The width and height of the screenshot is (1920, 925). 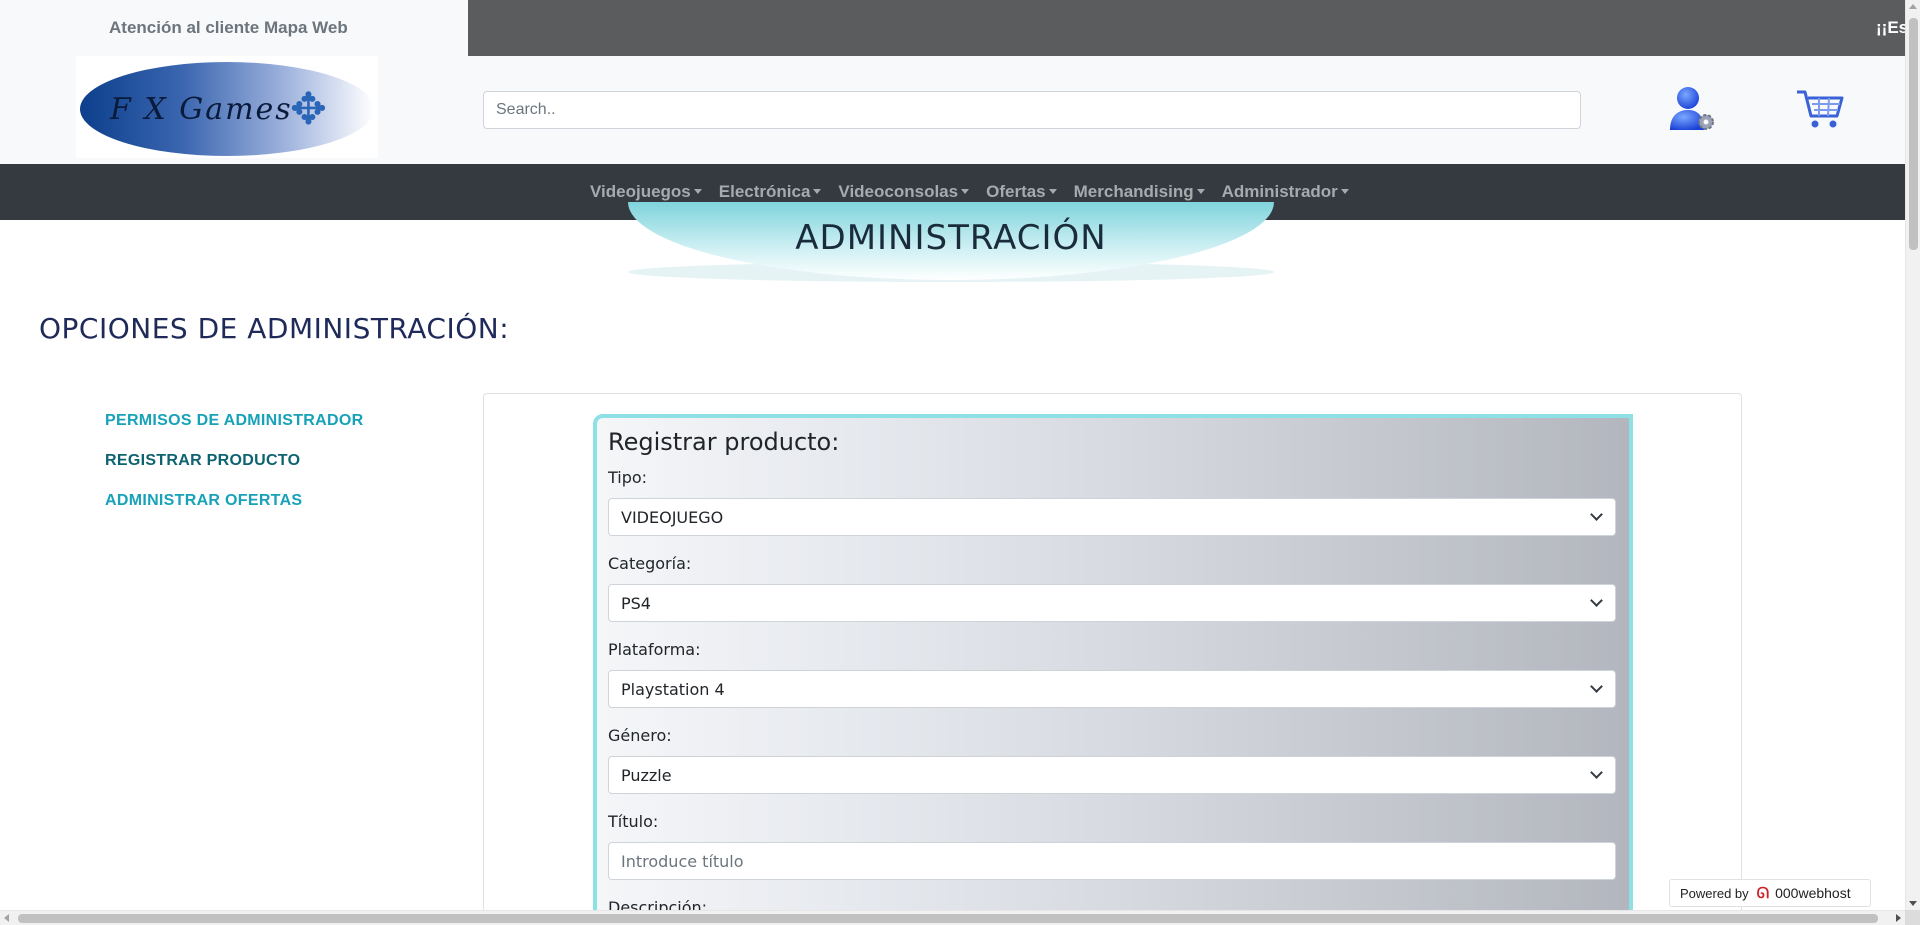 What do you see at coordinates (1913, 134) in the screenshot?
I see `vertical-scroll-thumb` at bounding box center [1913, 134].